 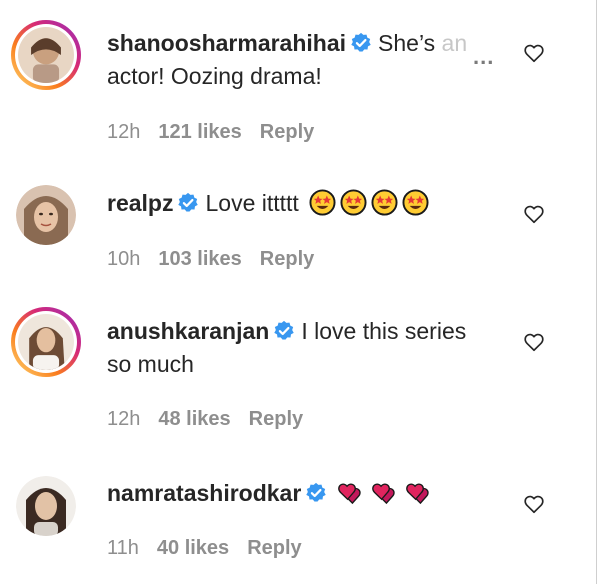 I want to click on comment-meta: 11h 40 likes Reply, so click(x=213, y=548).